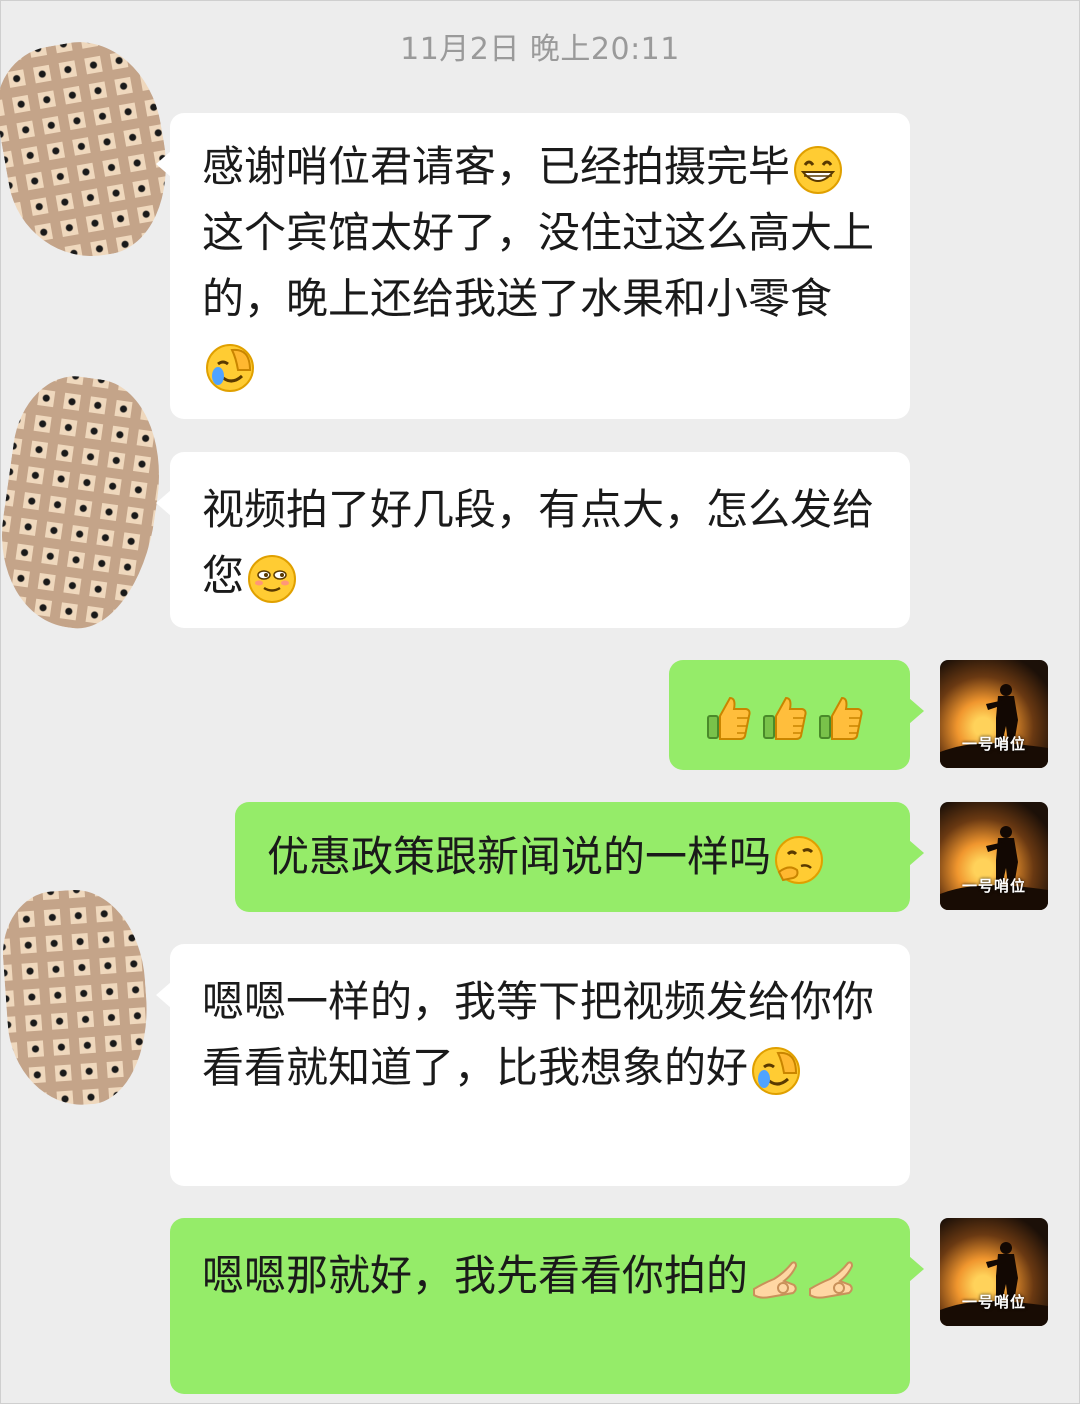 The width and height of the screenshot is (1080, 1404). What do you see at coordinates (799, 860) in the screenshot?
I see `thinking-icon` at bounding box center [799, 860].